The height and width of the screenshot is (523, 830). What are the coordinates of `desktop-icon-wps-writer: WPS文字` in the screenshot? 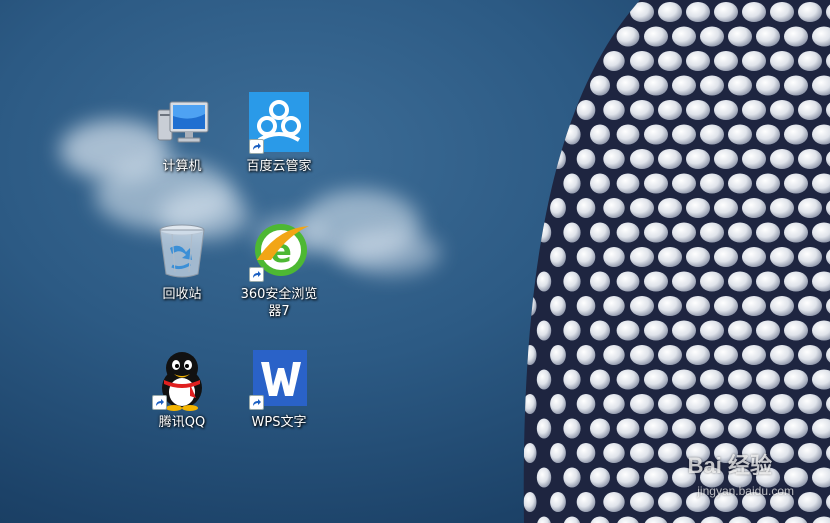 It's located at (279, 389).